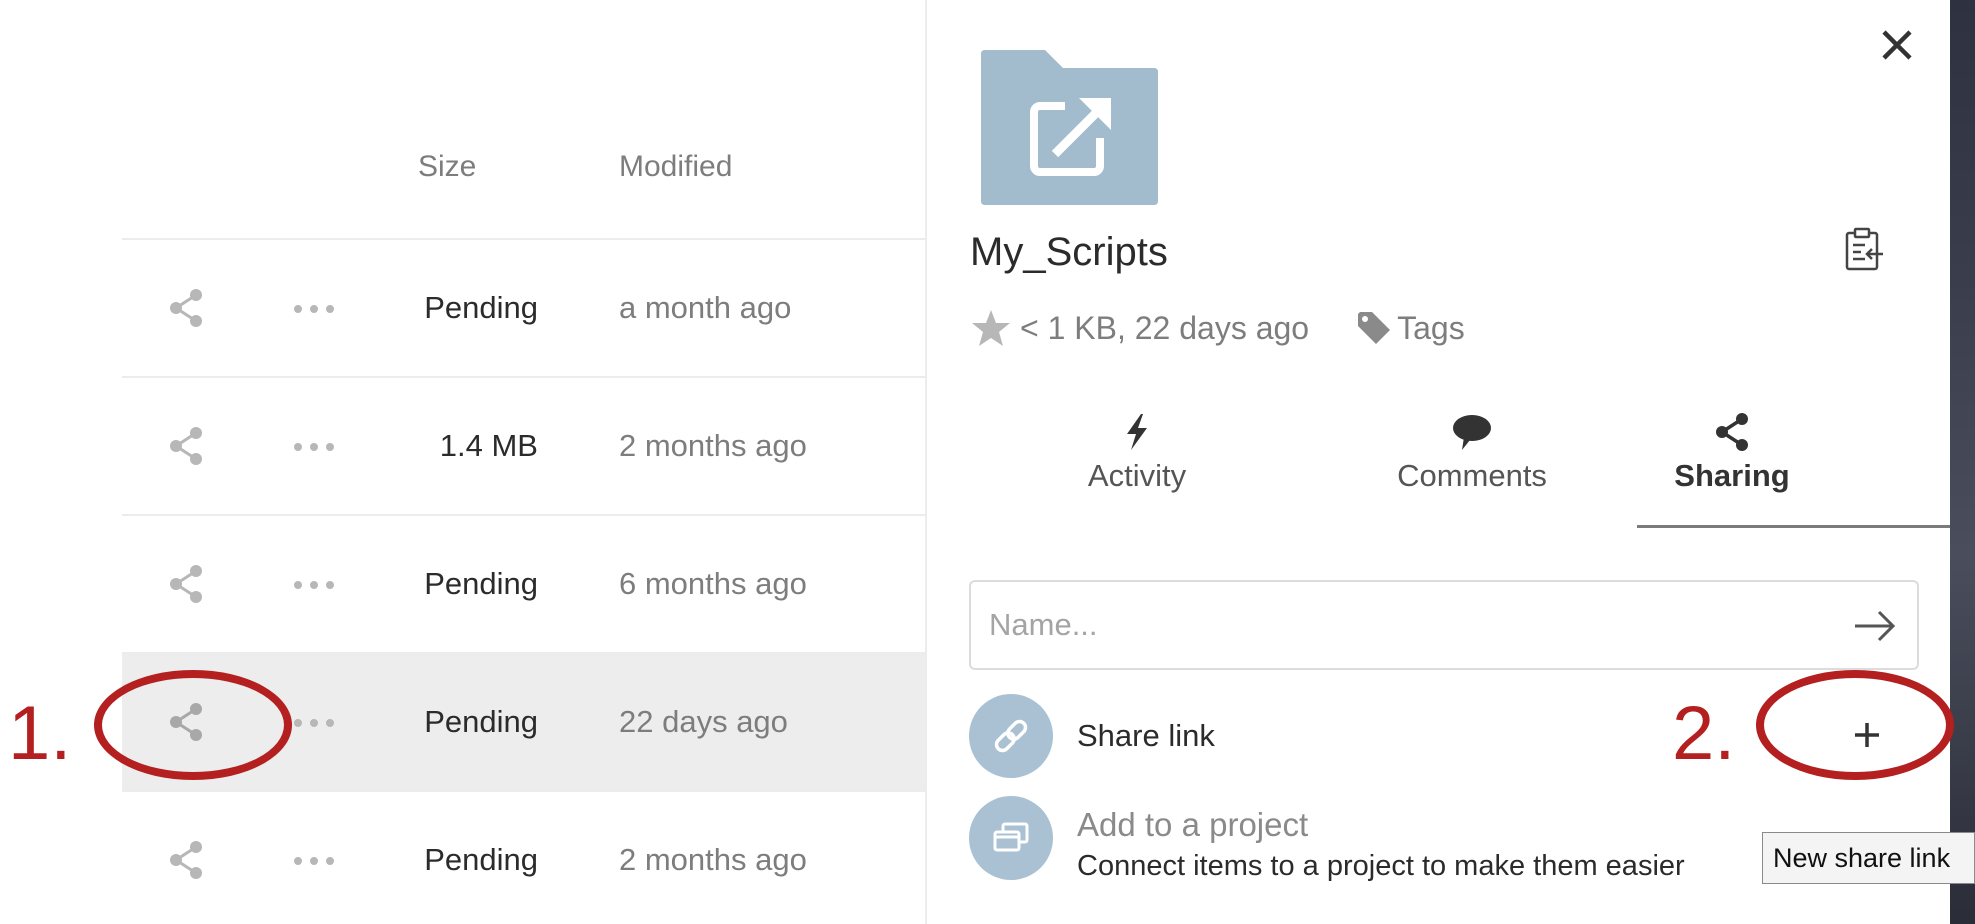 The image size is (1975, 924). I want to click on tab-sharing: Sharing, so click(1732, 452).